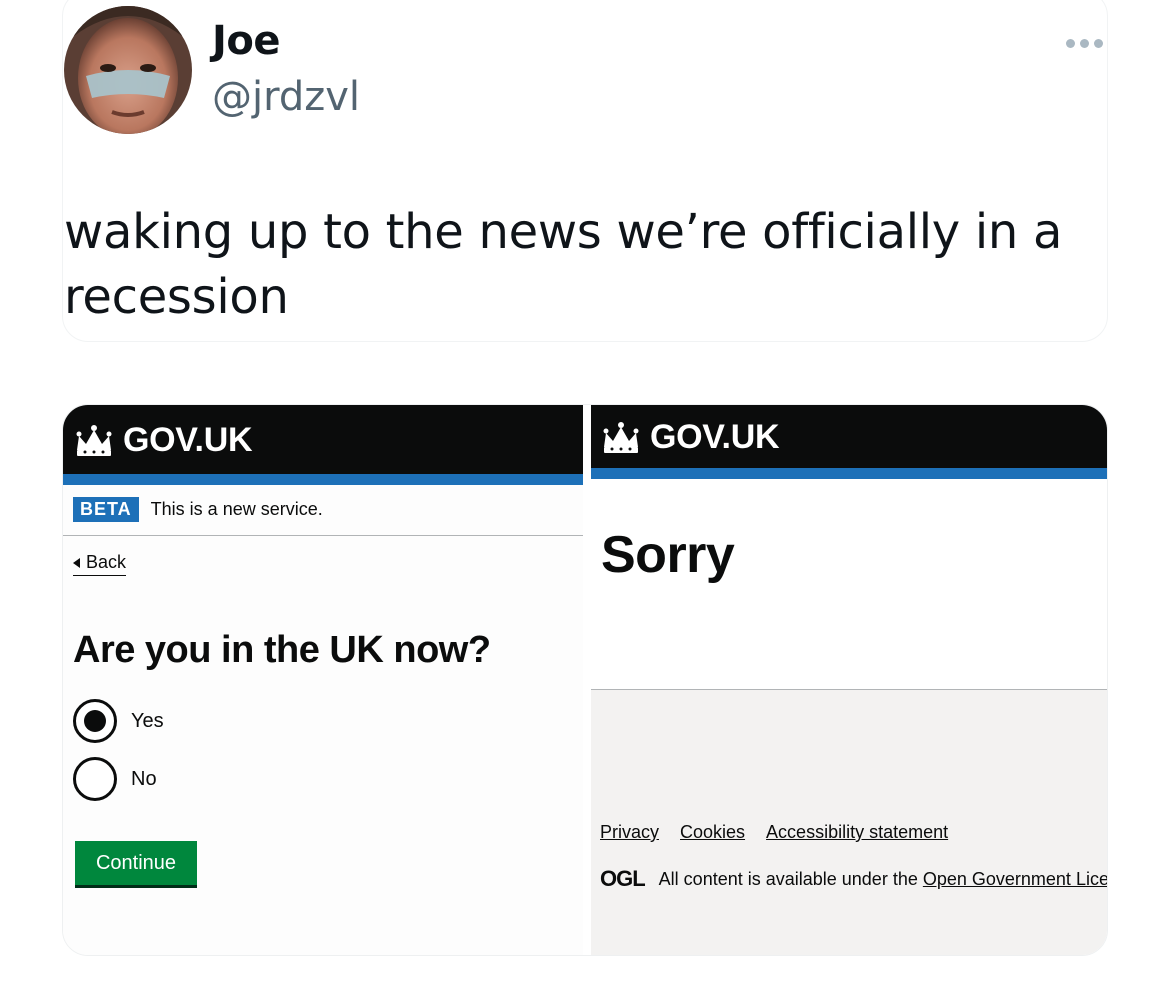  Describe the element at coordinates (118, 721) in the screenshot. I see `radio-option-yes: Yes` at that location.